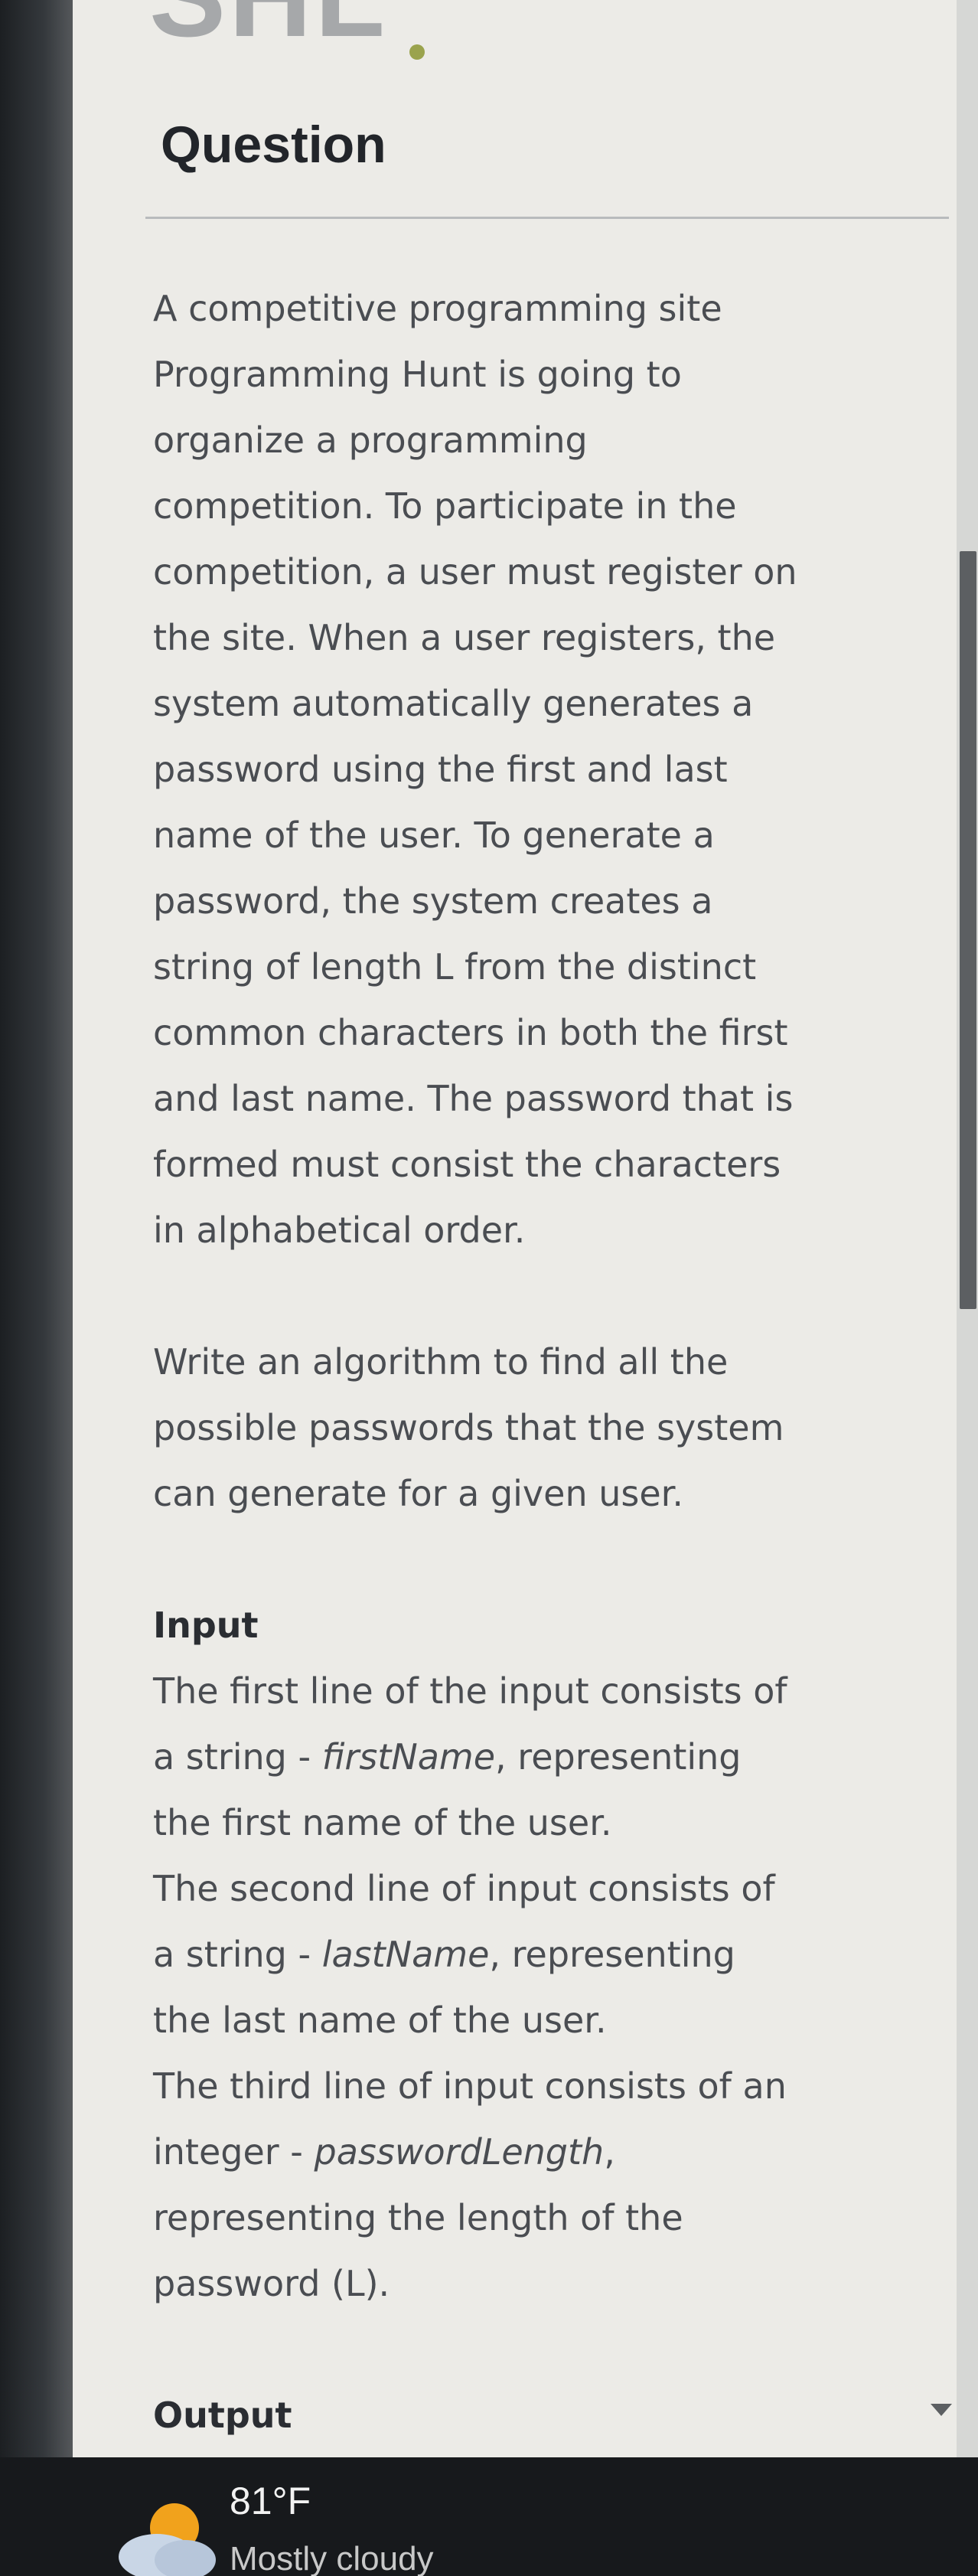 The image size is (978, 2576). What do you see at coordinates (942, 2410) in the screenshot?
I see `scroll-down-arrow-icon` at bounding box center [942, 2410].